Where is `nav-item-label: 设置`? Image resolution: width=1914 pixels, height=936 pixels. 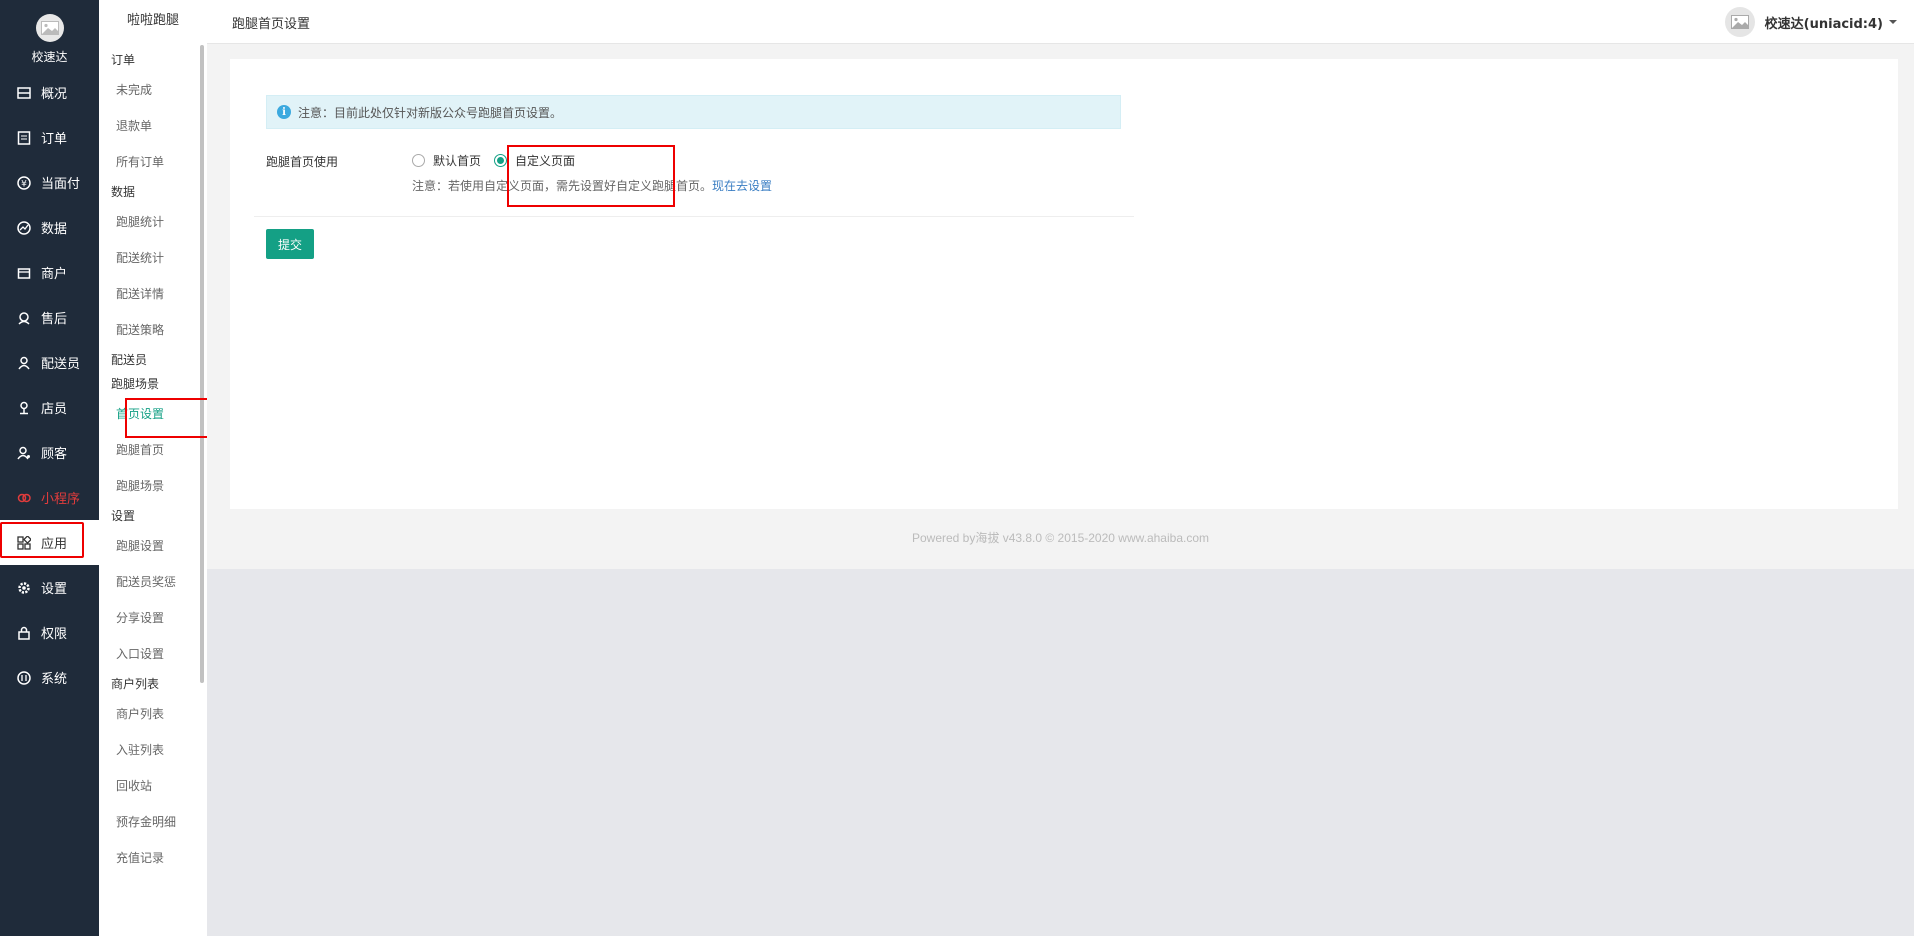 nav-item-label: 设置 is located at coordinates (54, 589).